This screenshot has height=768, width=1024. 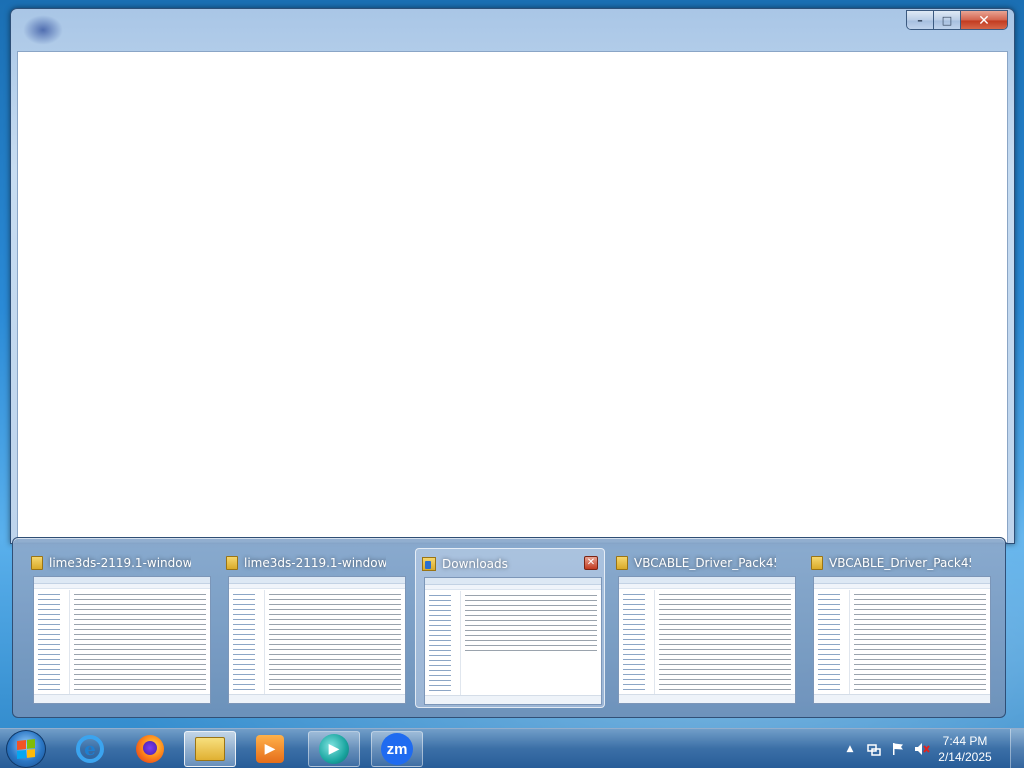 I want to click on window-app-icon, so click(x=43, y=30).